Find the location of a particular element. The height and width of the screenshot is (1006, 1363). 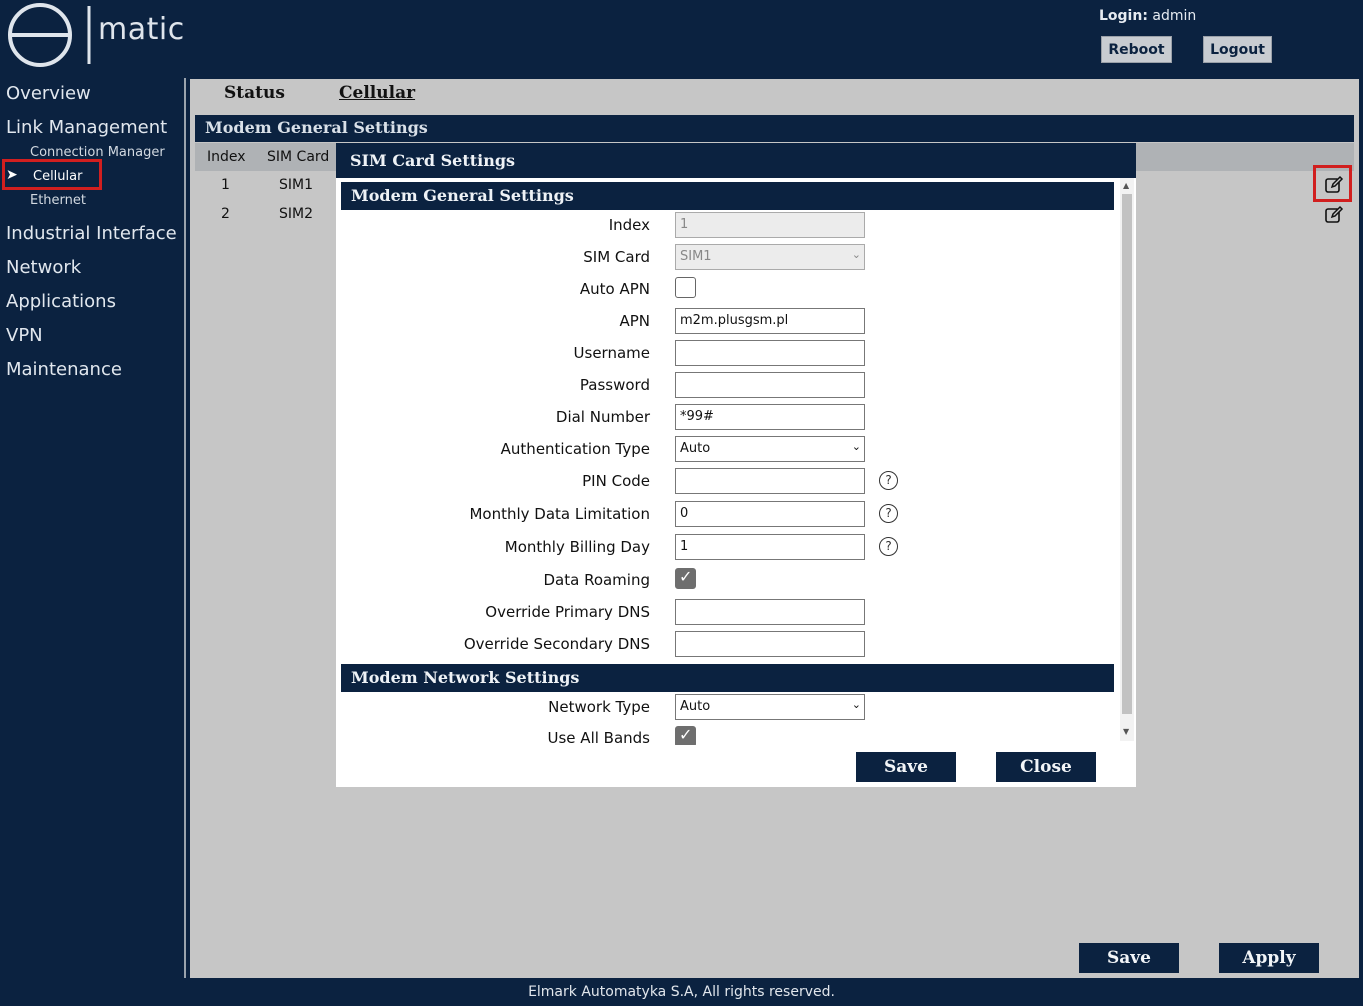

sim-card-select: SIM1 ⌄ is located at coordinates (770, 257).